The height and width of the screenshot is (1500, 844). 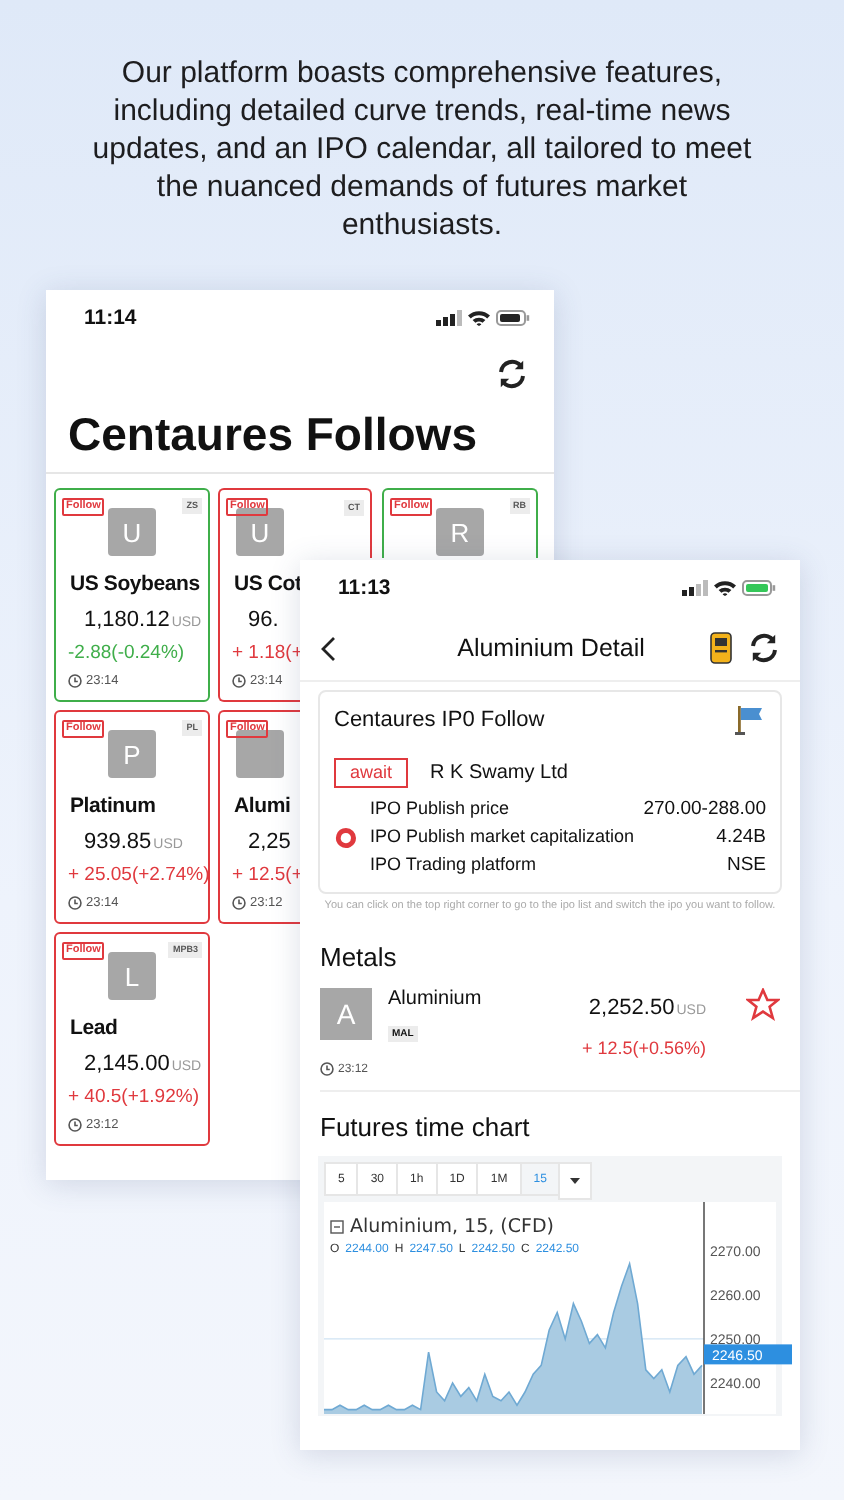 What do you see at coordinates (111, 318) in the screenshot?
I see `status-time: 11:14` at bounding box center [111, 318].